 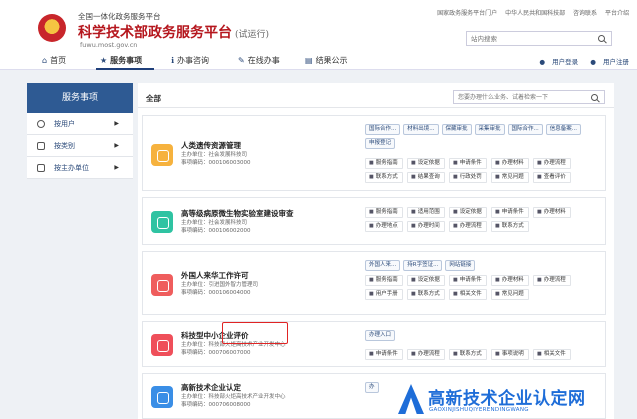 I want to click on nav-services-label: 服务事项, so click(x=126, y=60).